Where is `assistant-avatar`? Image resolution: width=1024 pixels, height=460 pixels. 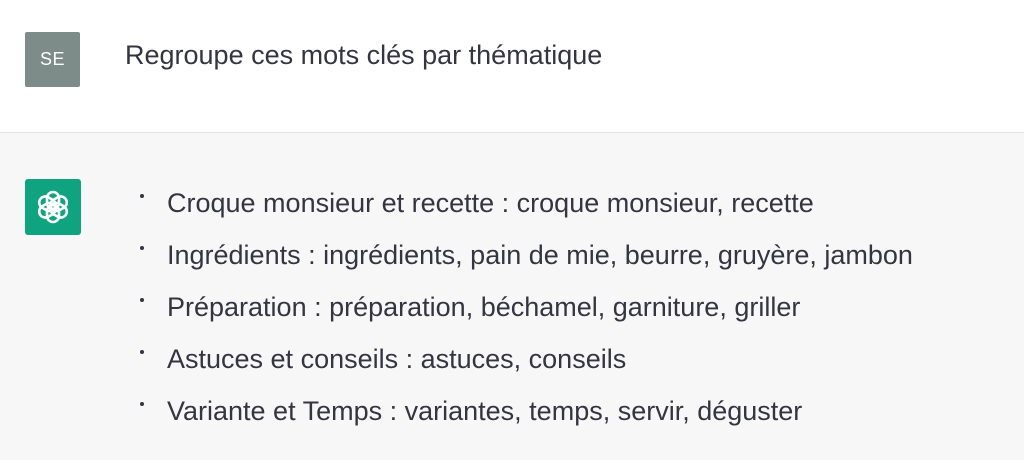 assistant-avatar is located at coordinates (53, 207).